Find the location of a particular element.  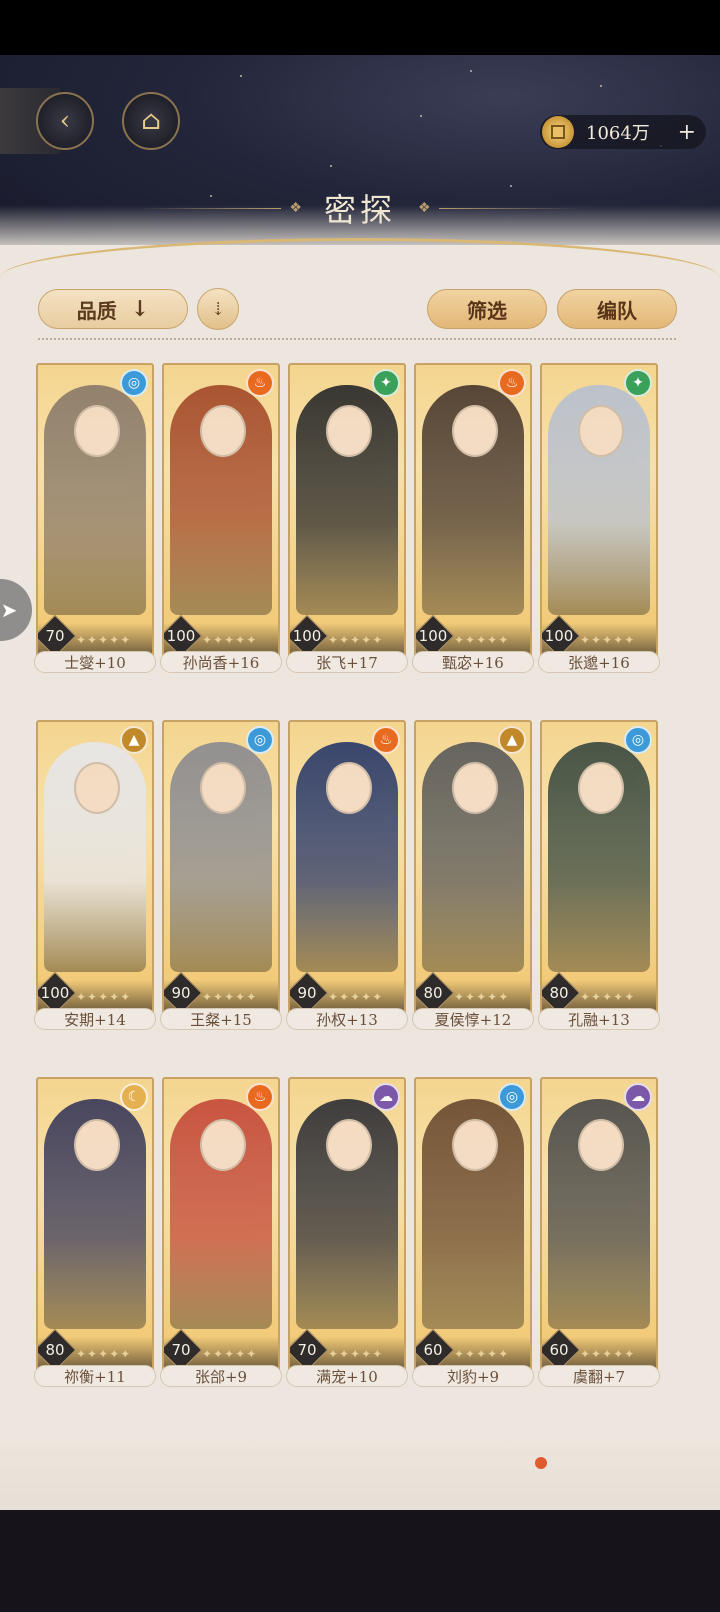

character-name: 刘豹+9 is located at coordinates (473, 1376).